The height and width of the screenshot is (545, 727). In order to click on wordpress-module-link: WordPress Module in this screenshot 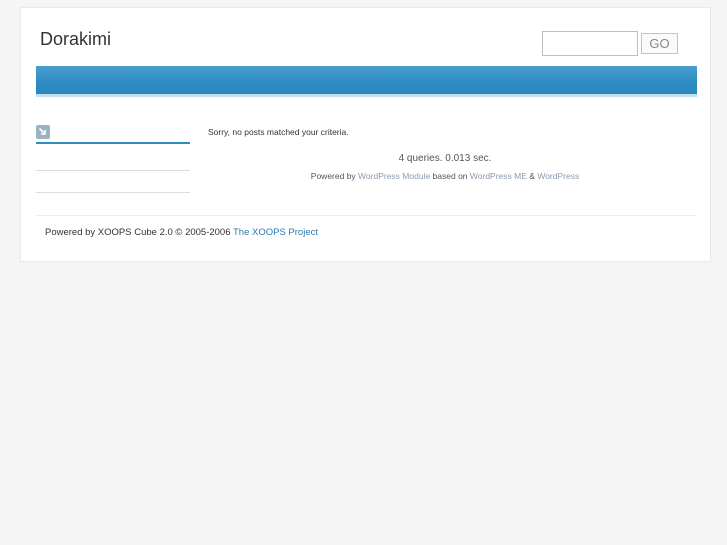, I will do `click(394, 176)`.